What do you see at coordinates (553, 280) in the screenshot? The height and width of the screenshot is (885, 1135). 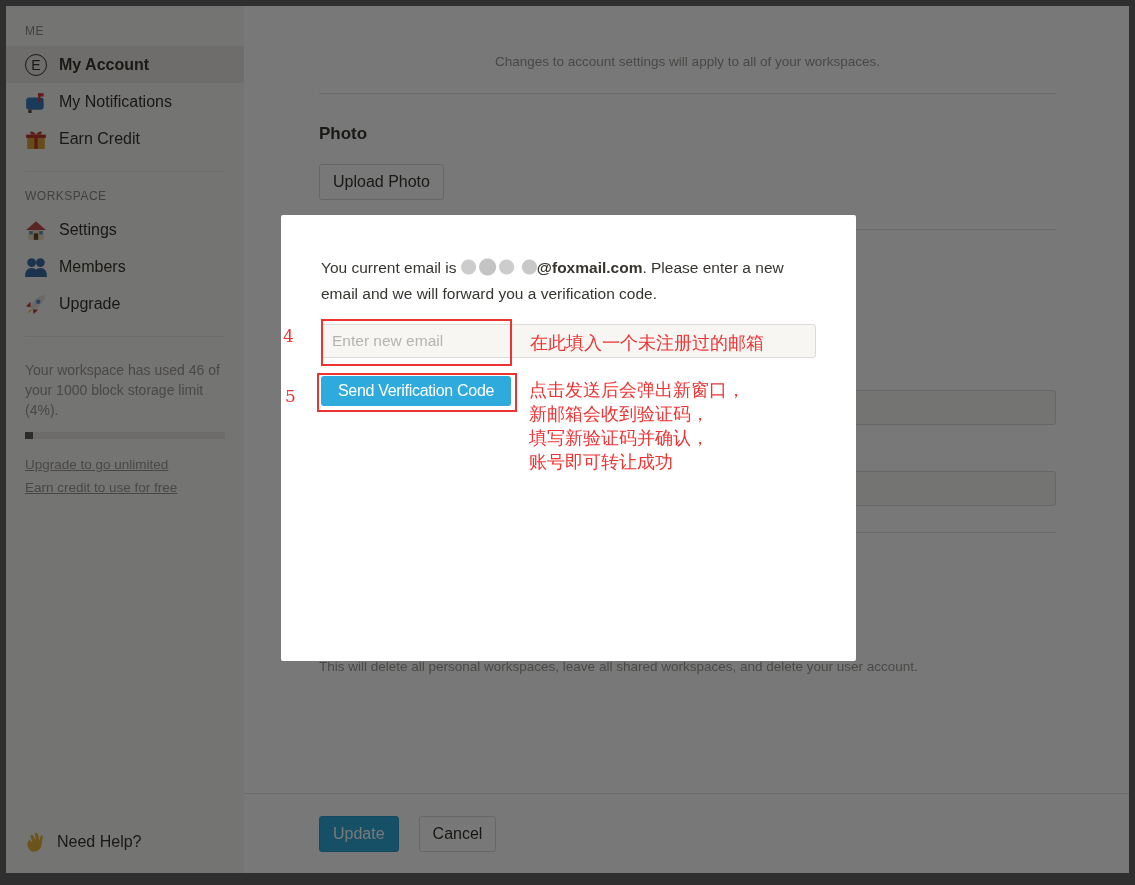 I see `message-text: You current email is @foxmail.com. Please enter a new email and we will forward you a verification code.` at bounding box center [553, 280].